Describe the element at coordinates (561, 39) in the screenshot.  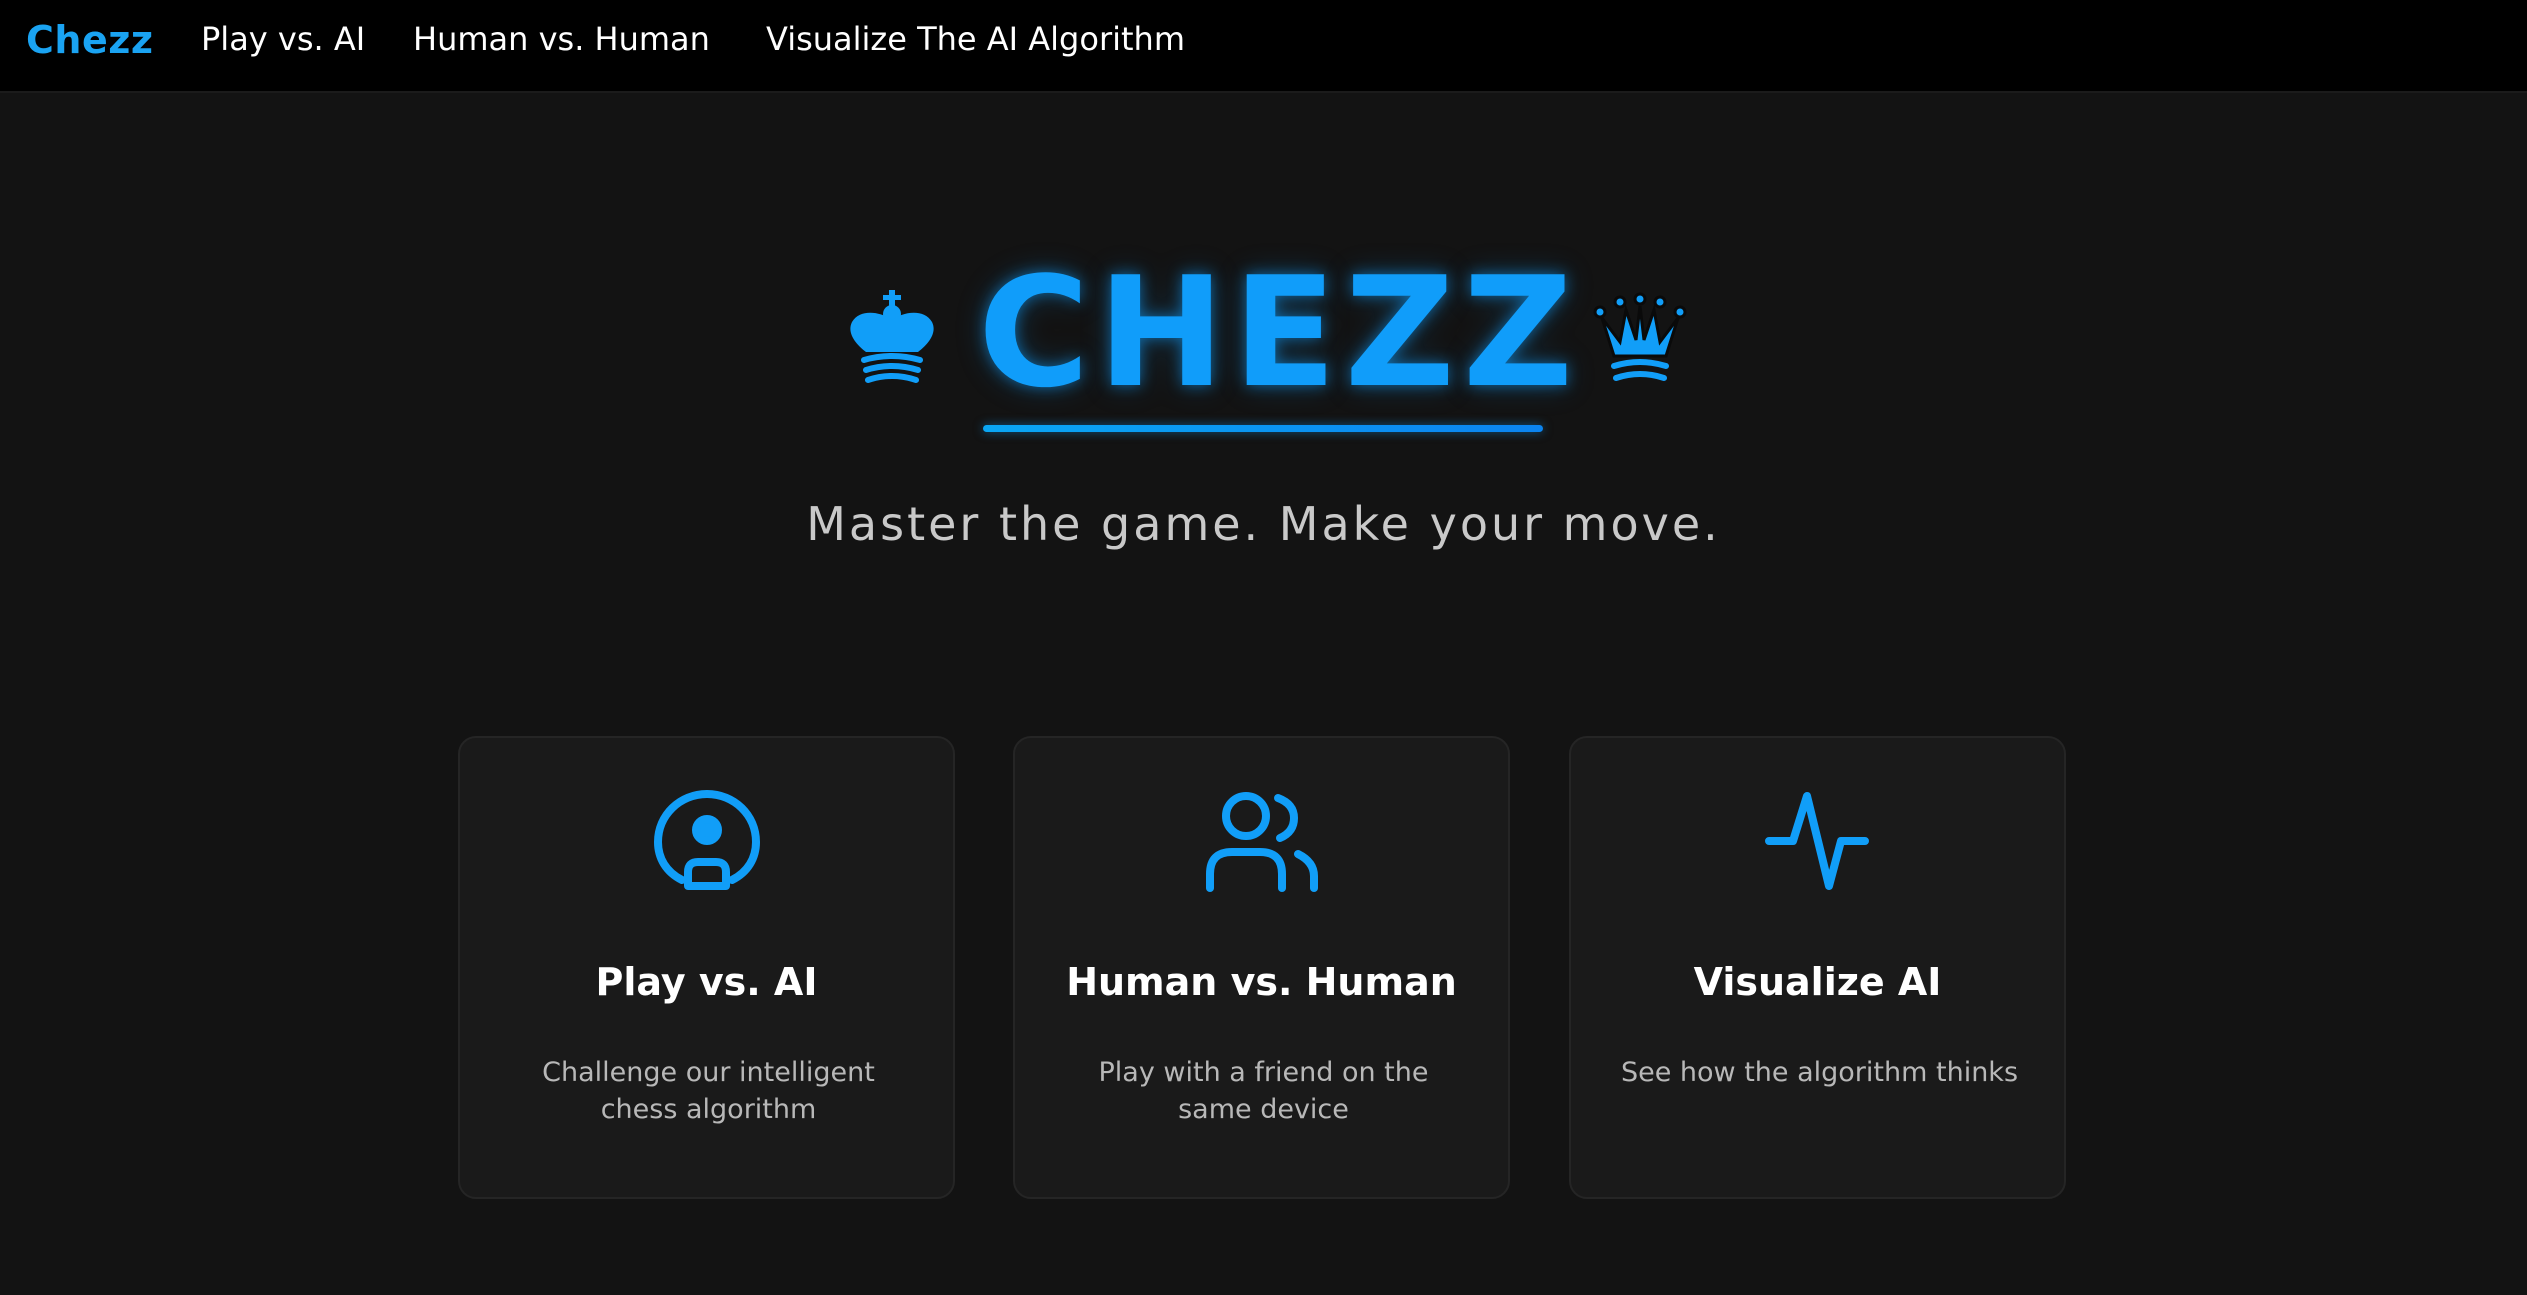
I see `nav-link-human-vs-human: Human vs. Human` at that location.